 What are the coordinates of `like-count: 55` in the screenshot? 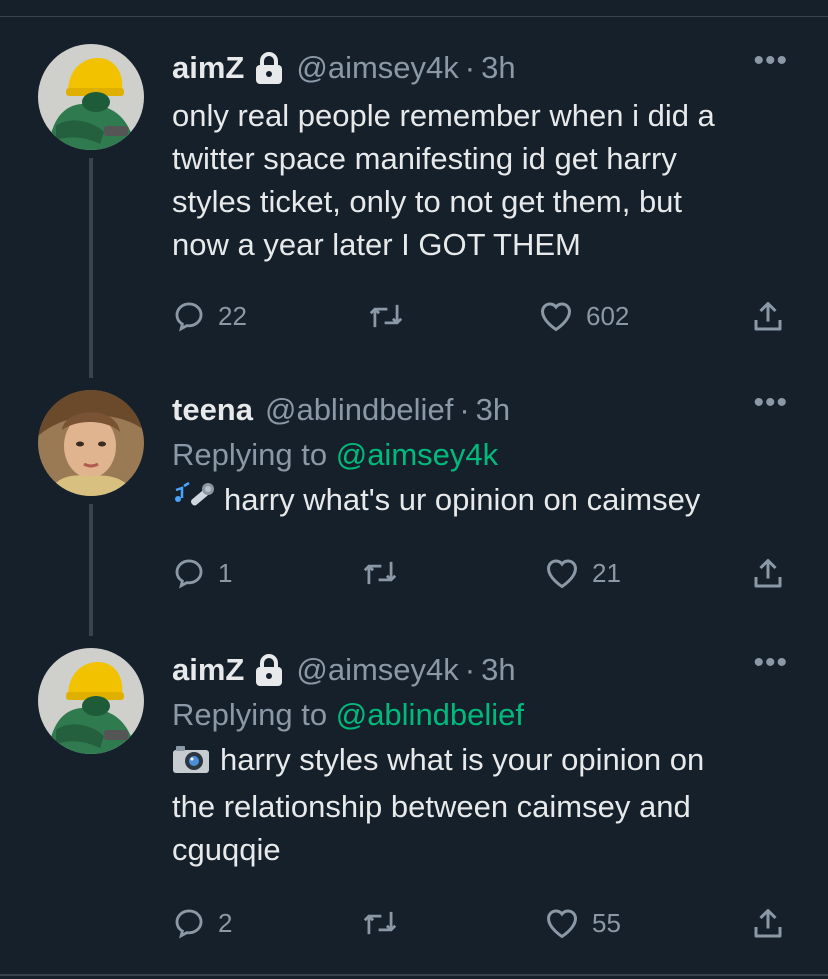 It's located at (606, 922).